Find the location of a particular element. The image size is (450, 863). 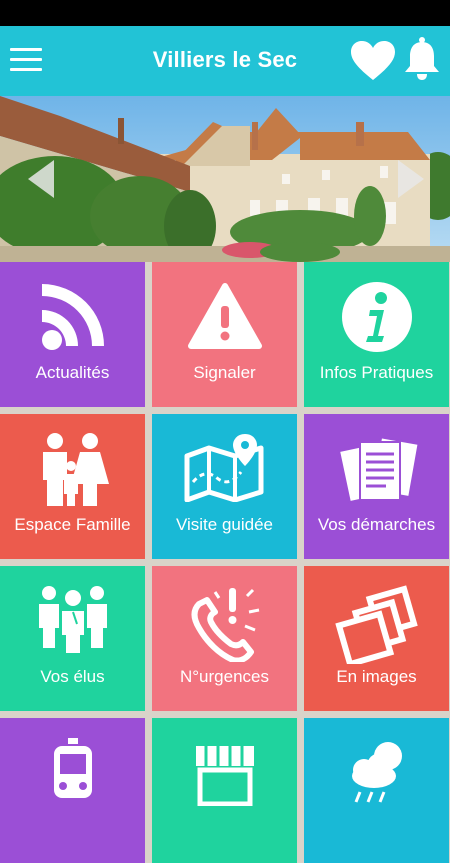

bell-icon is located at coordinates (422, 58).